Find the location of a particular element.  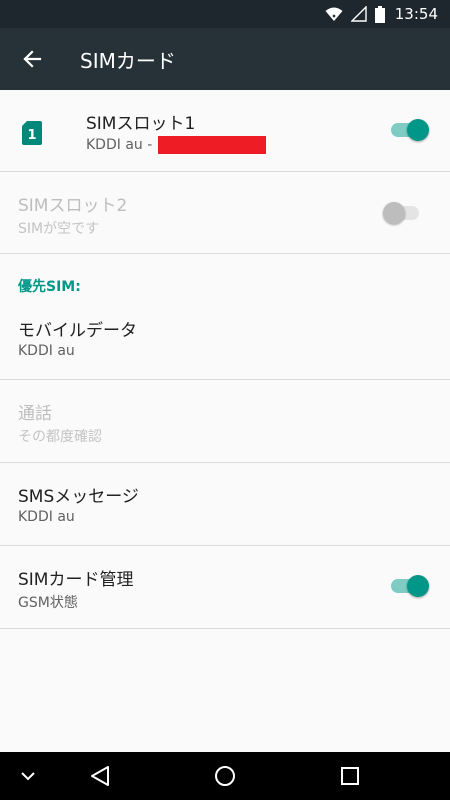

sim-slot-1-carrier: KDDI au - is located at coordinates (119, 145).